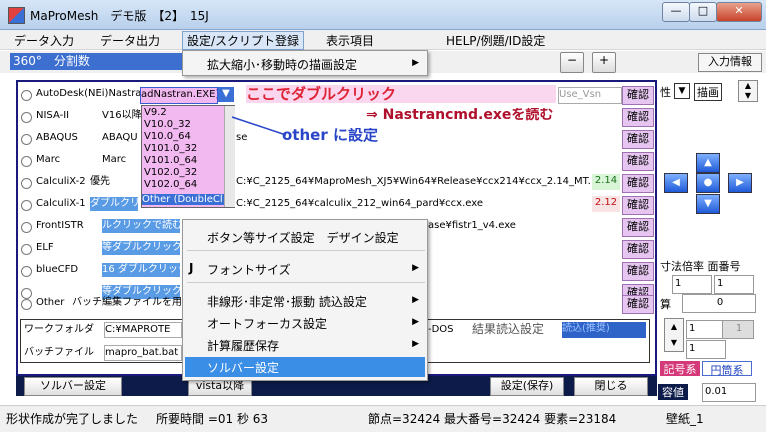  What do you see at coordinates (719, 303) in the screenshot?
I see `sum-value: 0` at bounding box center [719, 303].